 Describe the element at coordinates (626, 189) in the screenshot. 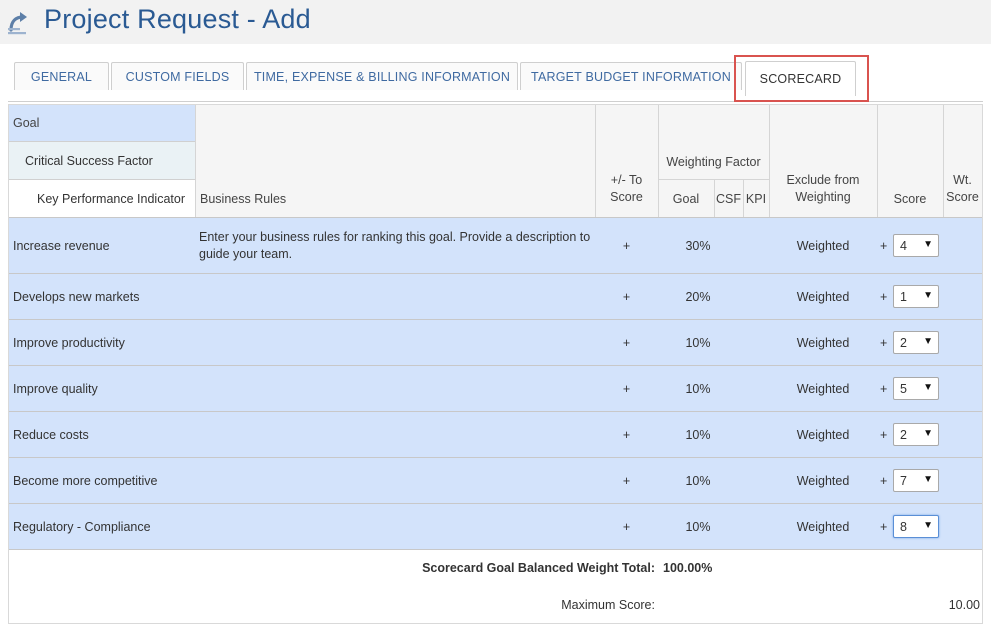

I see `header-plus-minus: +/- To Score` at that location.